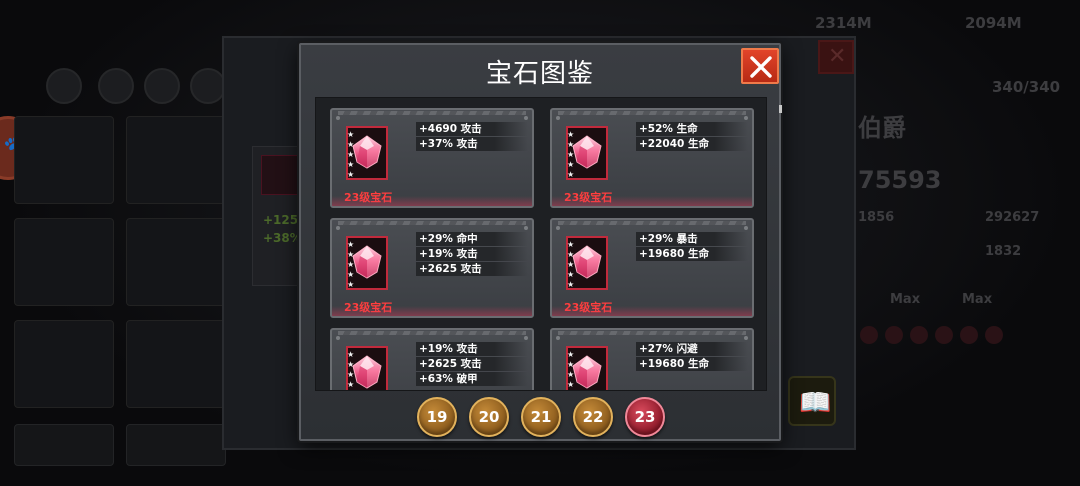 The image size is (1080, 486). What do you see at coordinates (780, 109) in the screenshot?
I see `scrollbar-thumb` at bounding box center [780, 109].